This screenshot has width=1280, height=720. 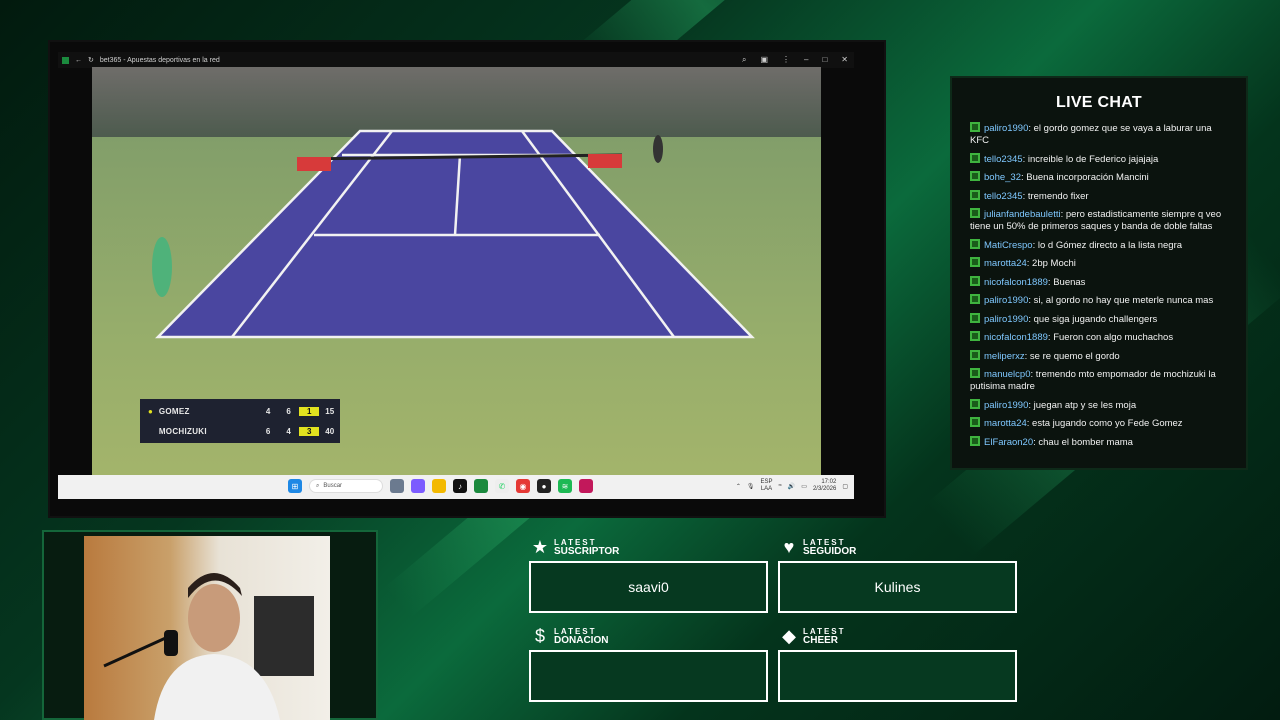 I want to click on player-name: MOCHIZUKI, so click(x=182, y=431).